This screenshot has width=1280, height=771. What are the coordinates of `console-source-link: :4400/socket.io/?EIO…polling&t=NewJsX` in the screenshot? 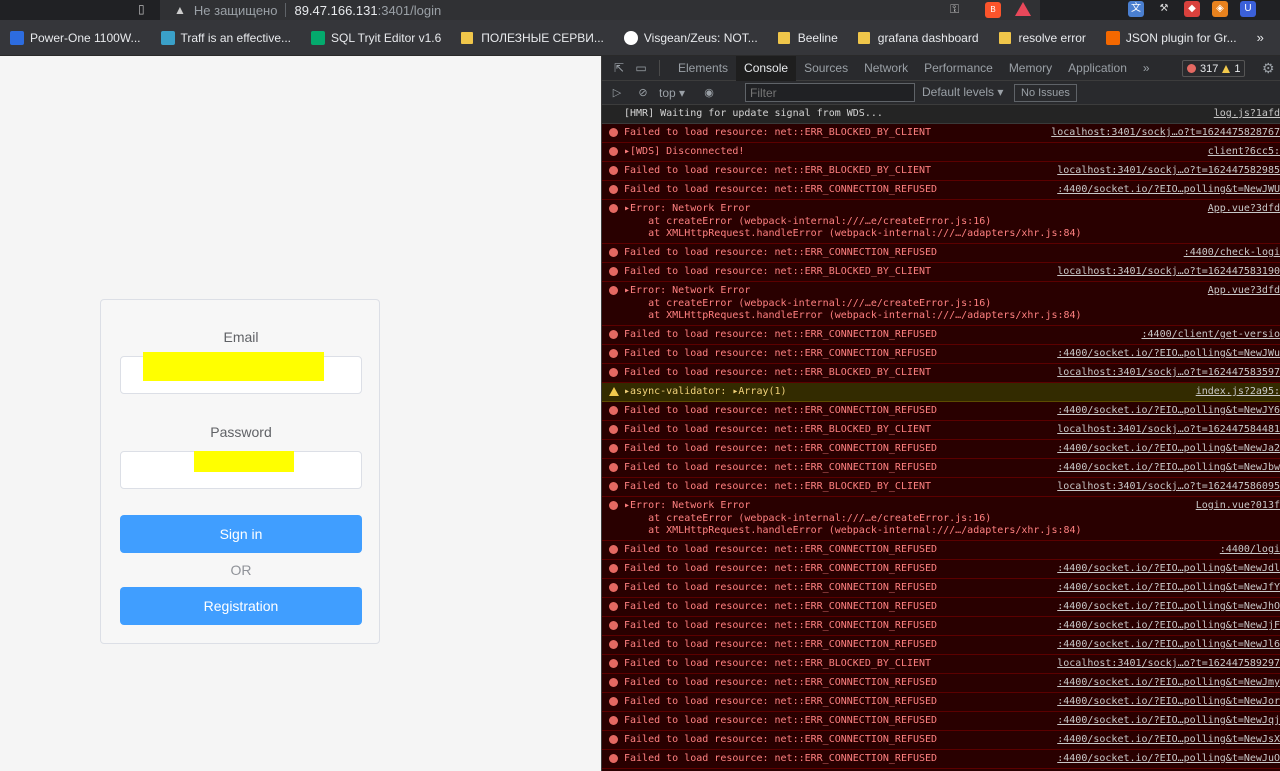 It's located at (1166, 740).